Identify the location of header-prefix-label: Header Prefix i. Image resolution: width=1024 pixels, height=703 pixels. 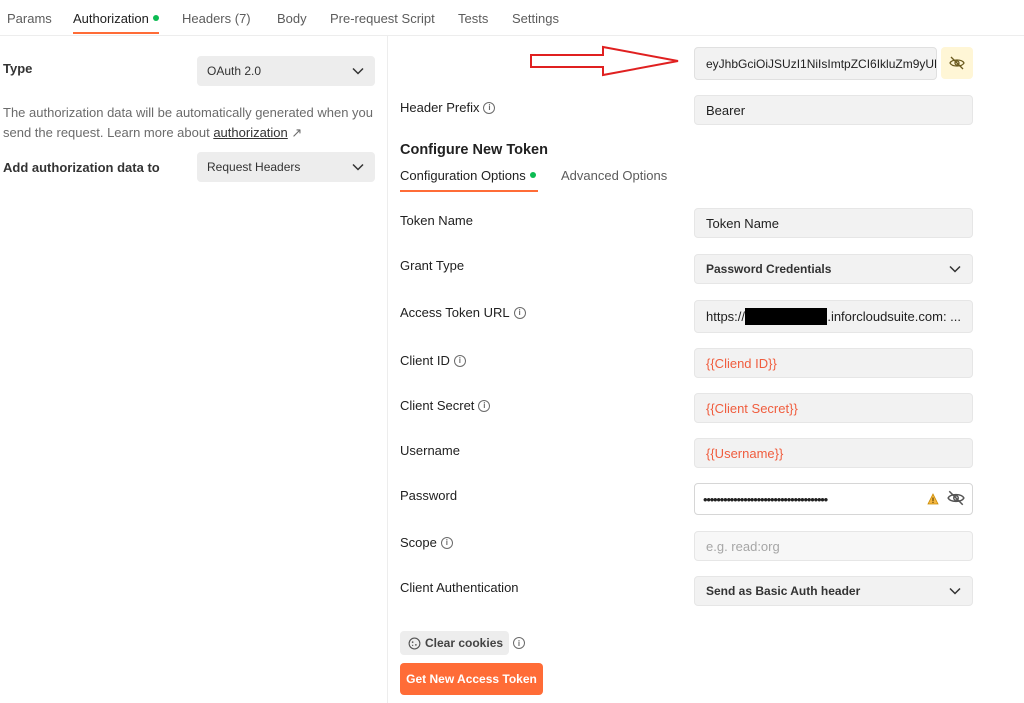
(448, 107).